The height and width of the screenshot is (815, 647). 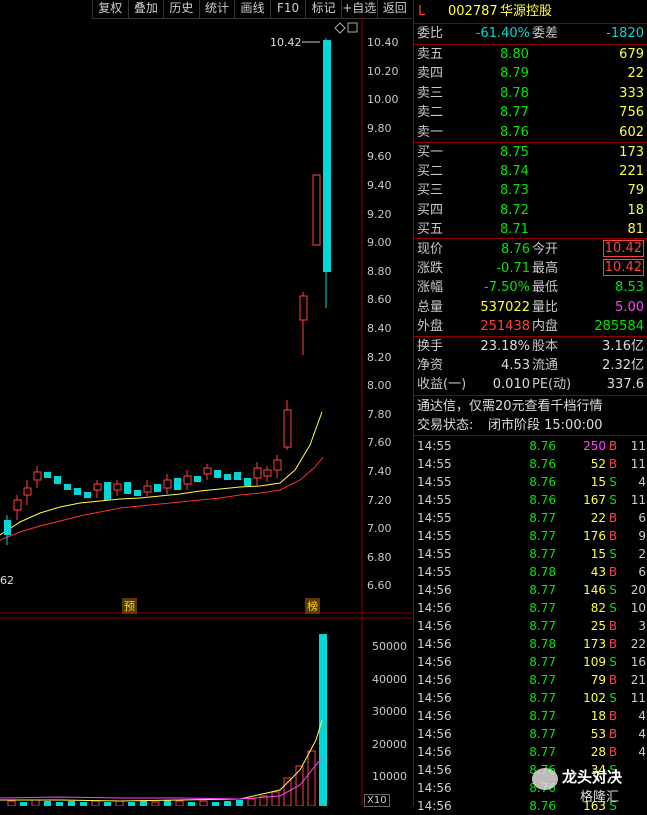 What do you see at coordinates (530, 132) in the screenshot?
I see `order-book-row: 卖一 8.76 602` at bounding box center [530, 132].